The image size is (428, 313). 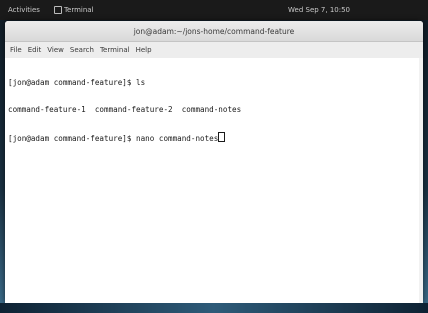 I want to click on terminal-line: [jon@adam command-feature]$ ls, so click(x=77, y=82).